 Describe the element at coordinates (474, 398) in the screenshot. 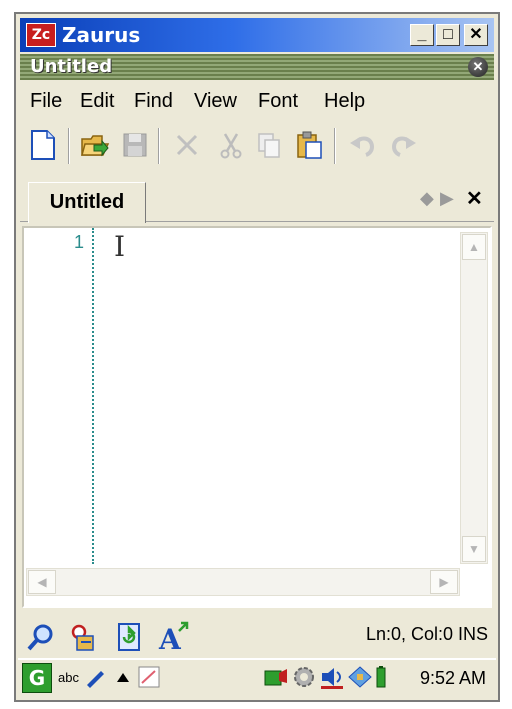

I see `vertical-scrollbar: ▲ ▼` at that location.